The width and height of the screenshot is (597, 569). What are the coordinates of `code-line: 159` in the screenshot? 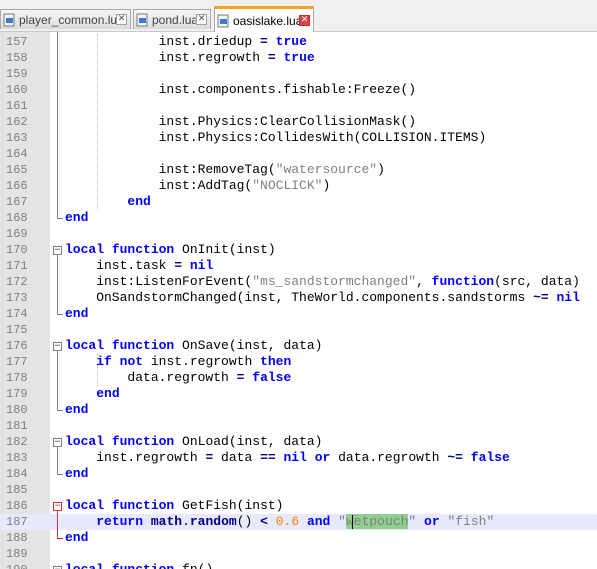 It's located at (298, 74).